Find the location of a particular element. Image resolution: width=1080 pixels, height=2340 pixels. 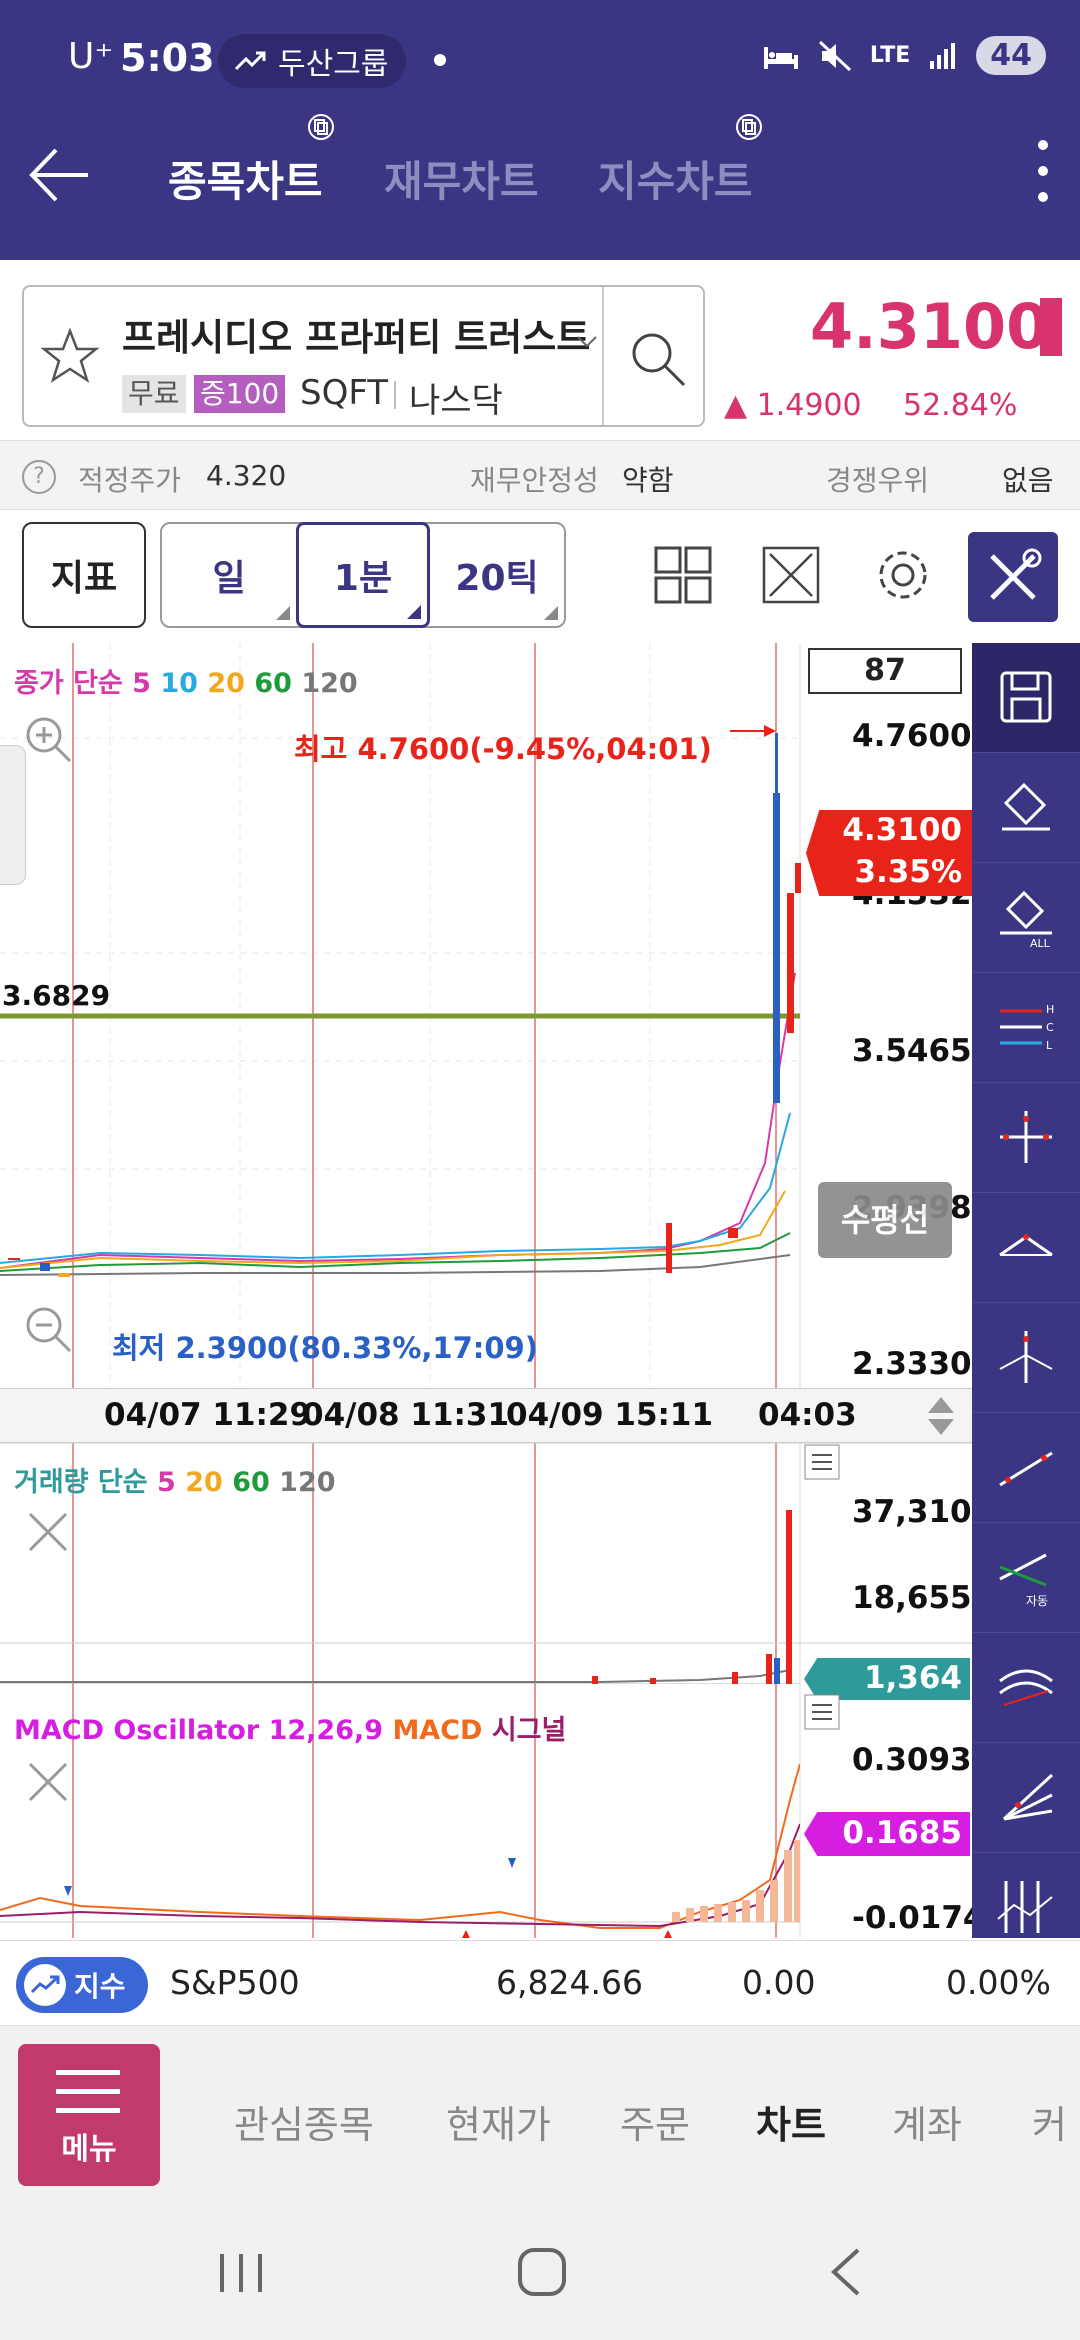

save-tool is located at coordinates (1026, 698).